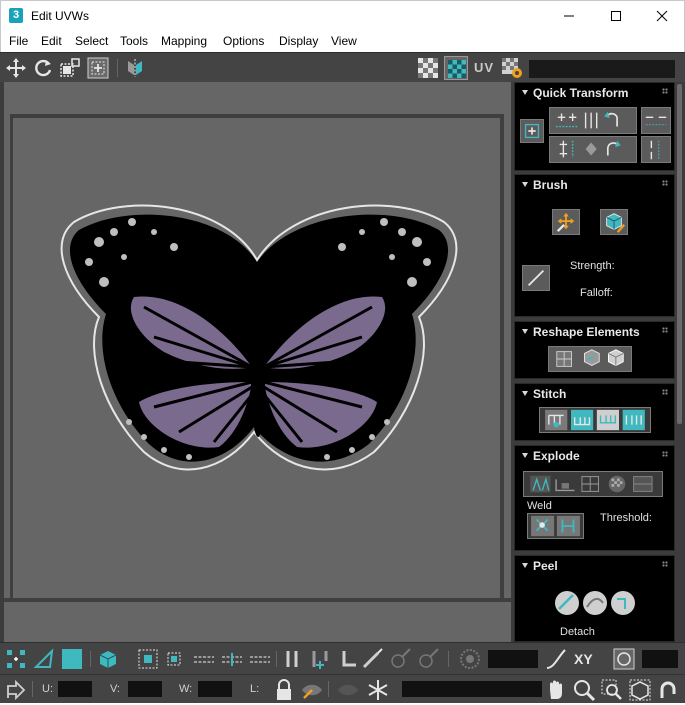 Image resolution: width=685 pixels, height=705 pixels. I want to click on brush-stroke-button, so click(536, 278).